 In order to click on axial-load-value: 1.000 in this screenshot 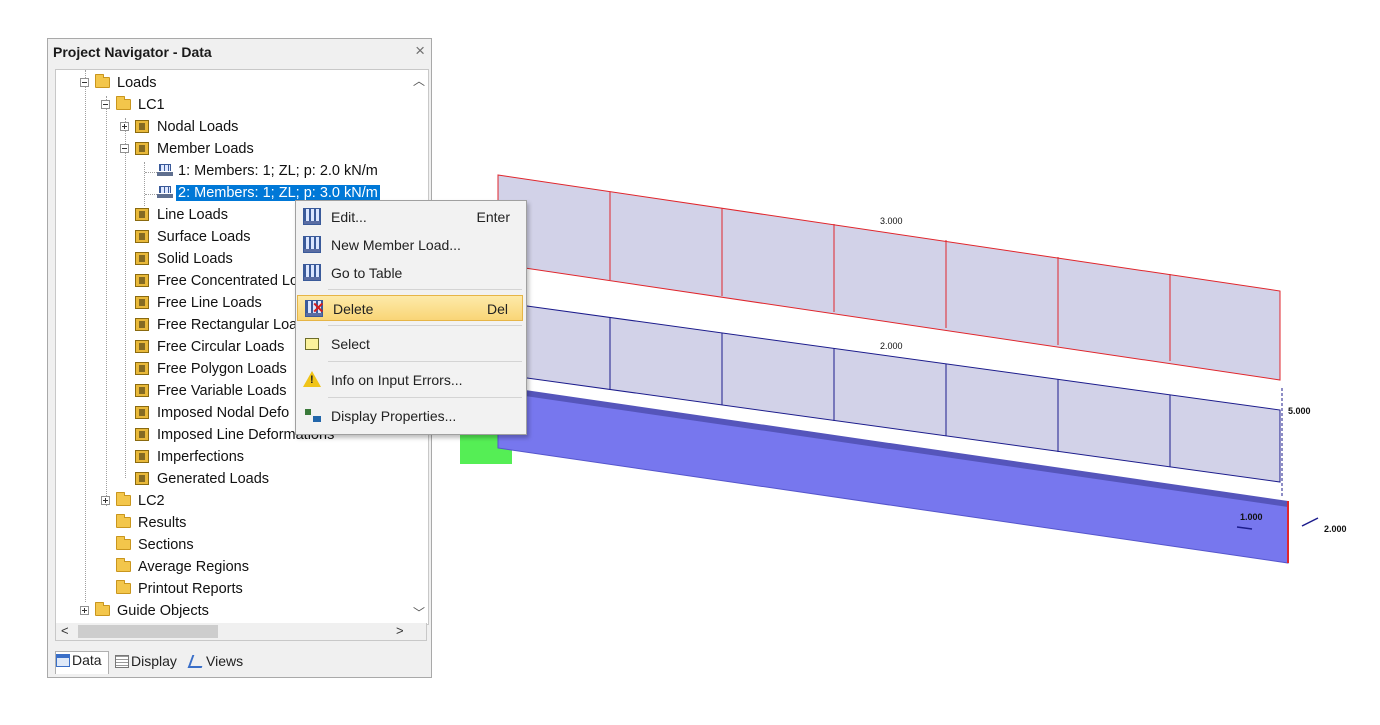, I will do `click(1251, 517)`.